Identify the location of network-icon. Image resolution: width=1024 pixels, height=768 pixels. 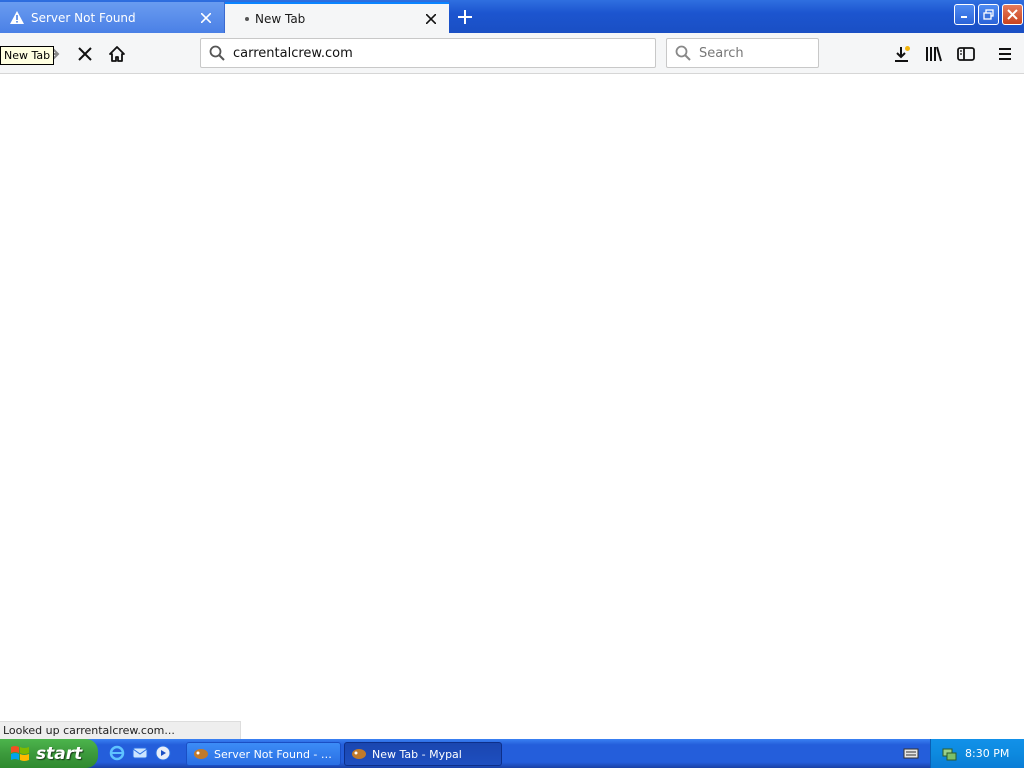
(949, 754).